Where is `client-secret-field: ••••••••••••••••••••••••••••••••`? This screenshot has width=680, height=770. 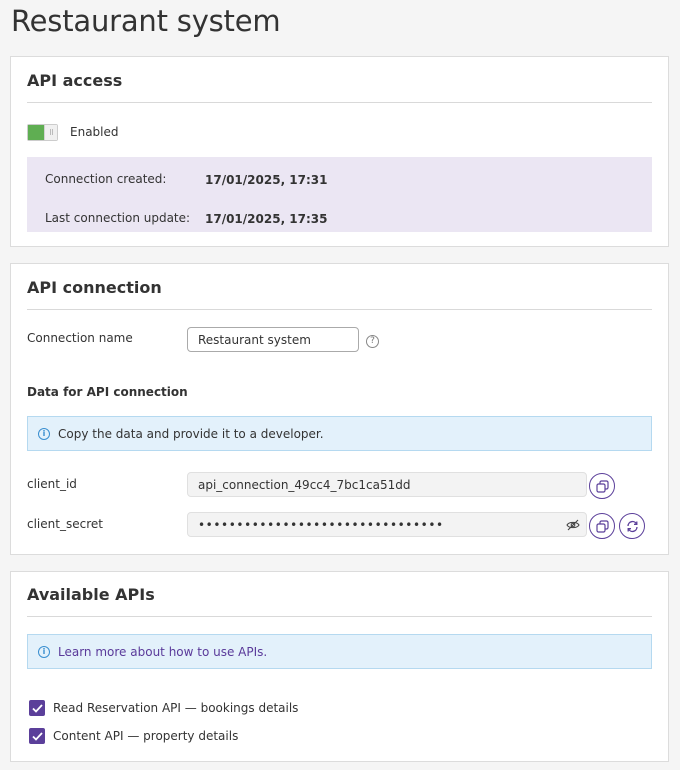 client-secret-field: •••••••••••••••••••••••••••••••• is located at coordinates (387, 524).